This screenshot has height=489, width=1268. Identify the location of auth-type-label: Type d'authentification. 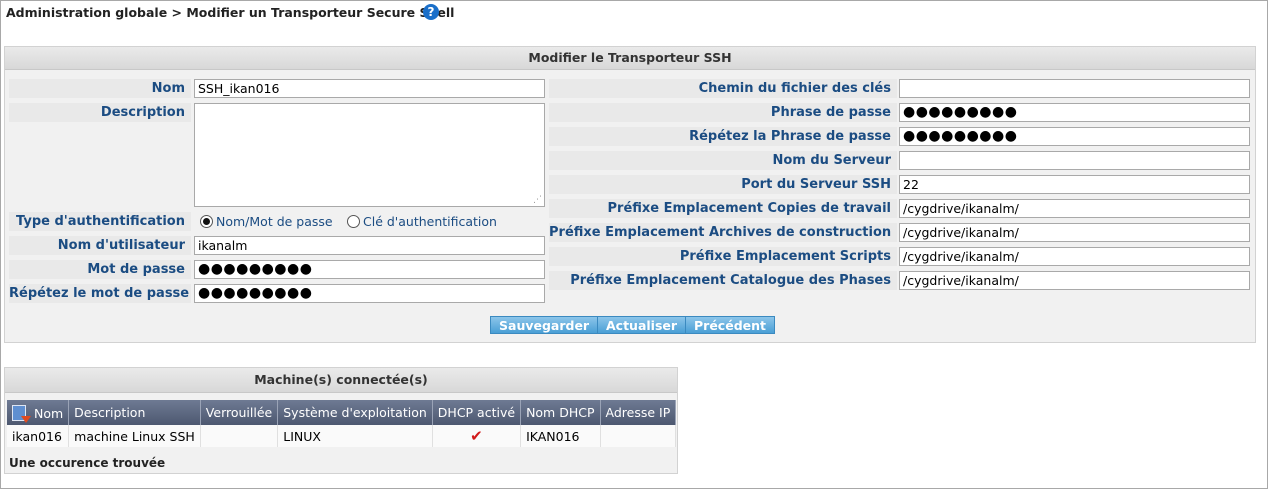
(100, 221).